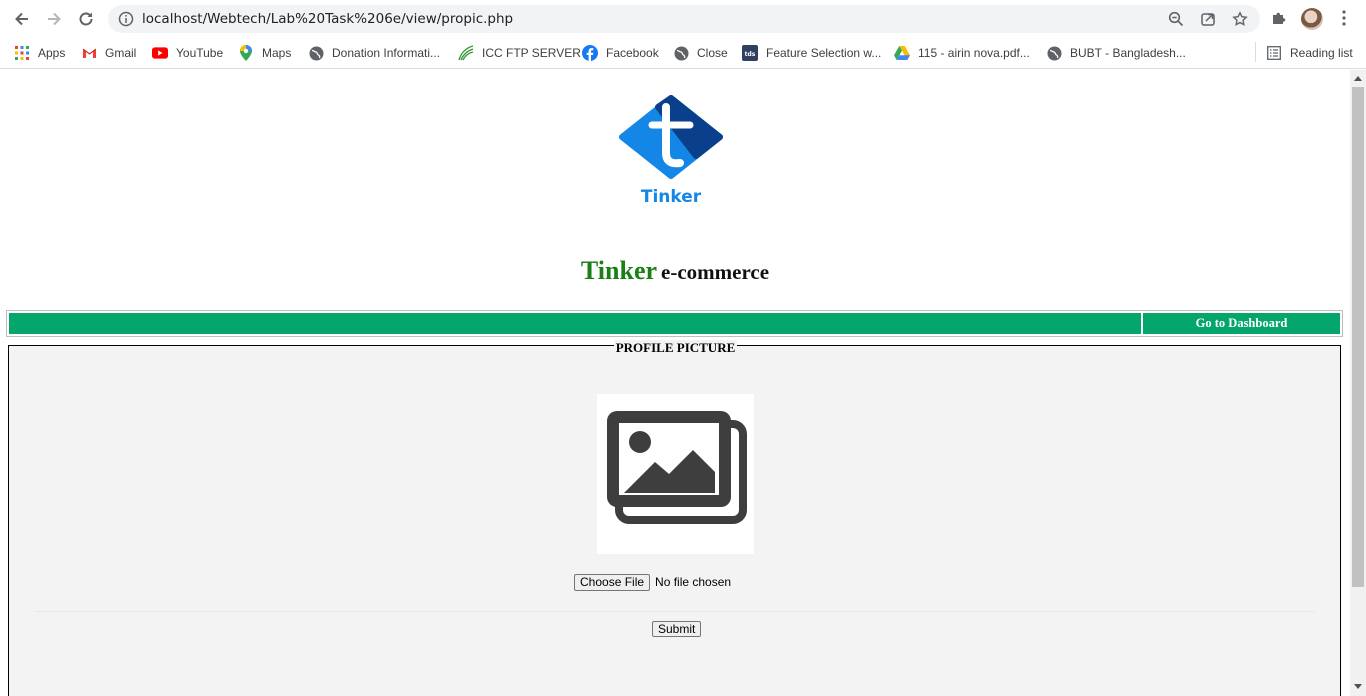 The width and height of the screenshot is (1366, 696). What do you see at coordinates (575, 323) in the screenshot?
I see `nav-spacer-cell` at bounding box center [575, 323].